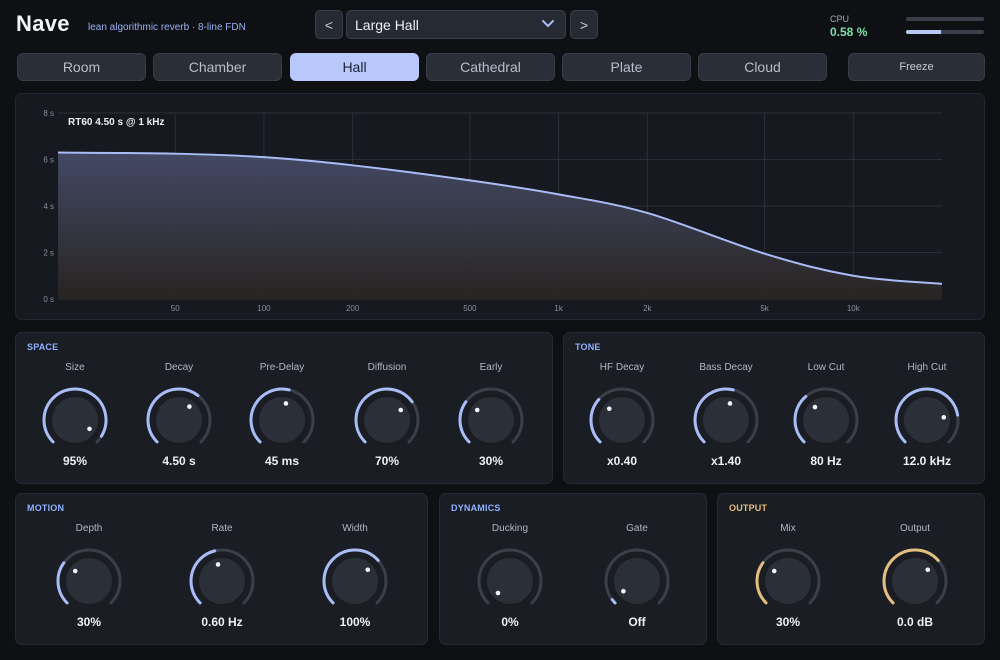 The width and height of the screenshot is (1000, 660). Describe the element at coordinates (510, 622) in the screenshot. I see `knob-value: 0%` at that location.